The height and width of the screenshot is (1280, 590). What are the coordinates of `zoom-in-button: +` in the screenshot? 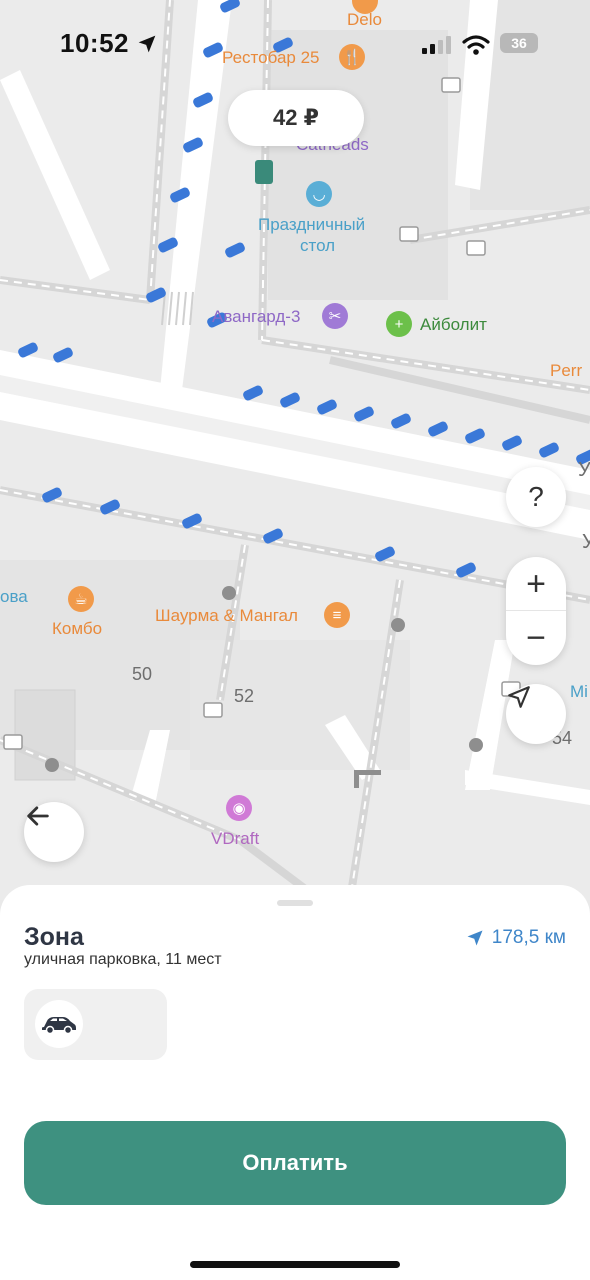 It's located at (536, 584).